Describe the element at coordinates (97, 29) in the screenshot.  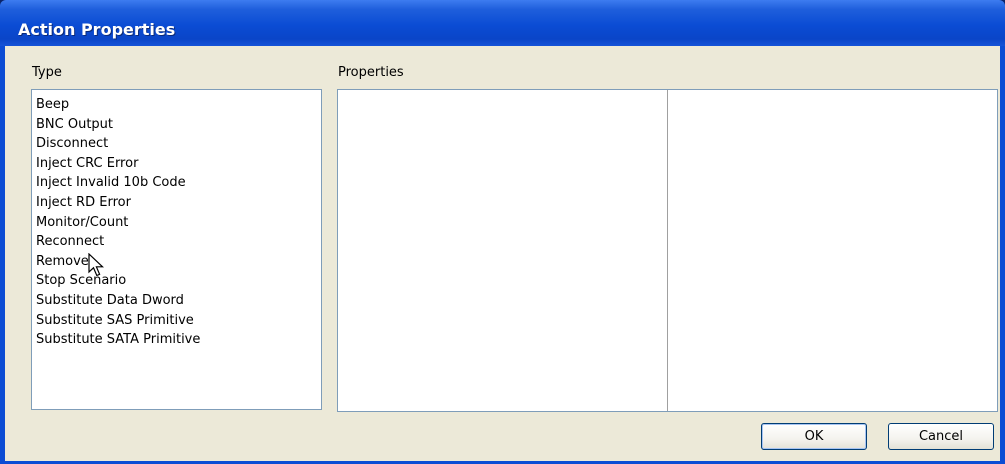
I see `window-title: Action Properties` at that location.